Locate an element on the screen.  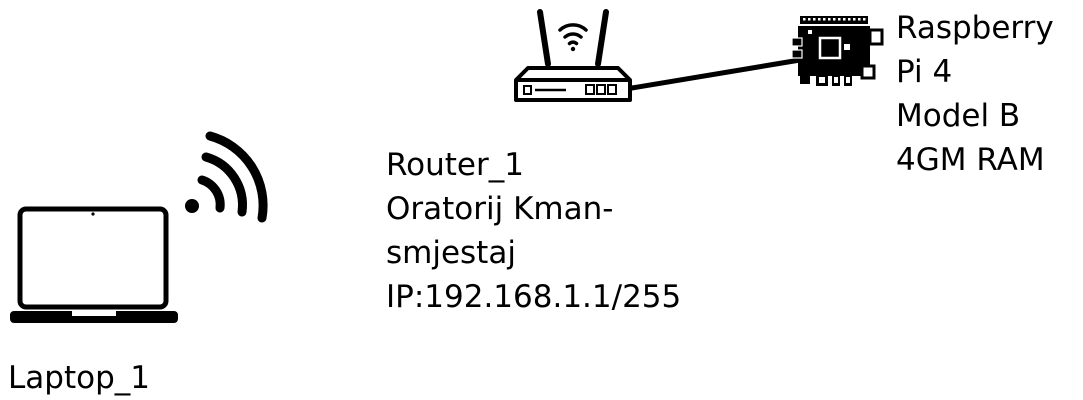
router-location-line-1: Oratorij Kman- is located at coordinates (500, 209).